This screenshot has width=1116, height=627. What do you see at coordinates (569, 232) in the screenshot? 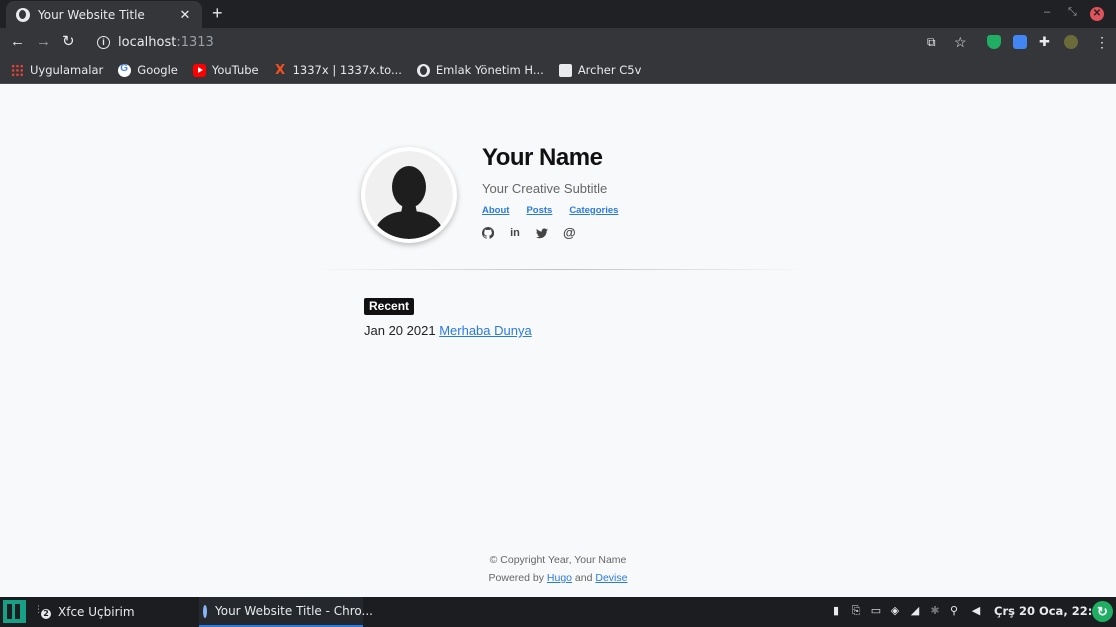
I see `email-icon: @` at bounding box center [569, 232].